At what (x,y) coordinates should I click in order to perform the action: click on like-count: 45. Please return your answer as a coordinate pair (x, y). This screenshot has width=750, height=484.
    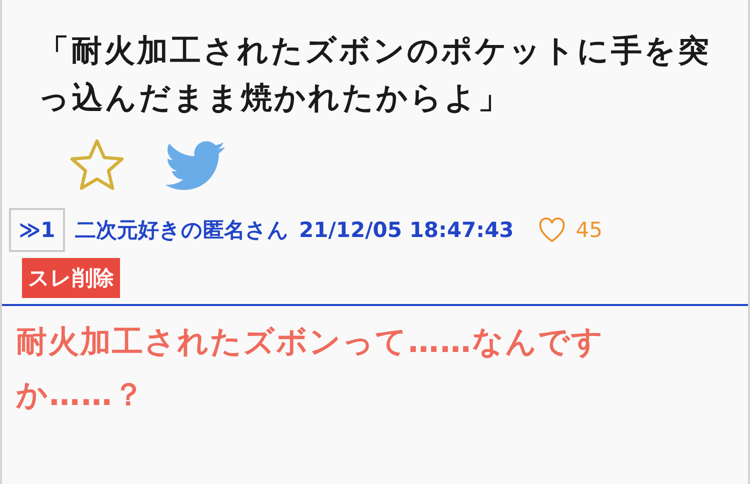
    Looking at the image, I should click on (589, 230).